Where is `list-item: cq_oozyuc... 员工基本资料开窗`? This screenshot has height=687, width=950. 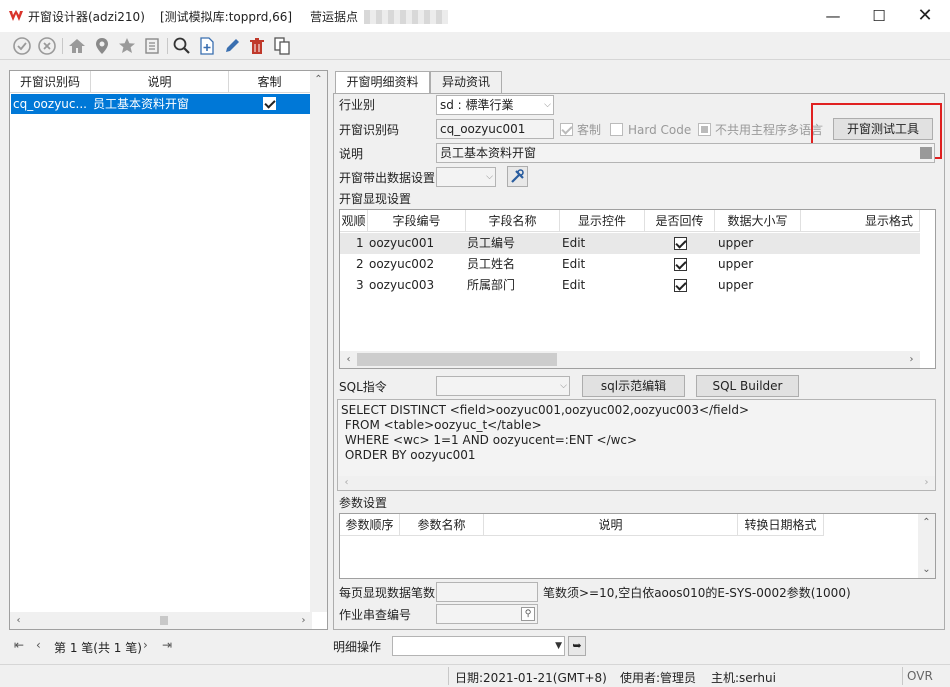
list-item: cq_oozyuc... 员工基本资料开窗 is located at coordinates (161, 104).